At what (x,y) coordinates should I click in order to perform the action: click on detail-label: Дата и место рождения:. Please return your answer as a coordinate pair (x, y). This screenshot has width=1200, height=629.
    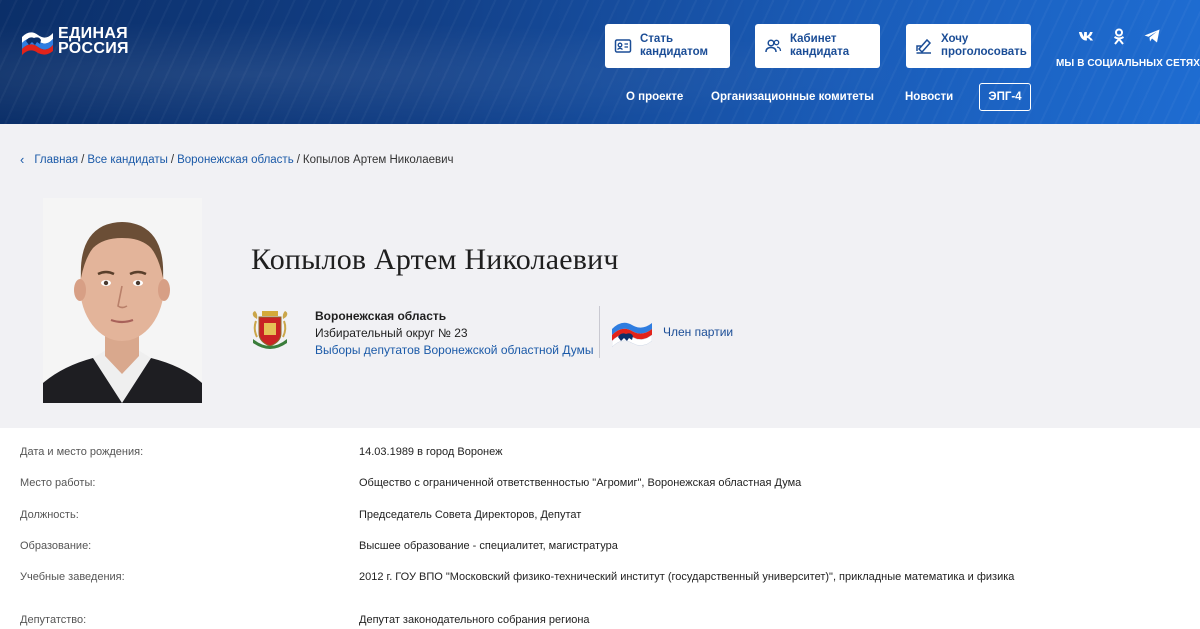
    Looking at the image, I should click on (82, 452).